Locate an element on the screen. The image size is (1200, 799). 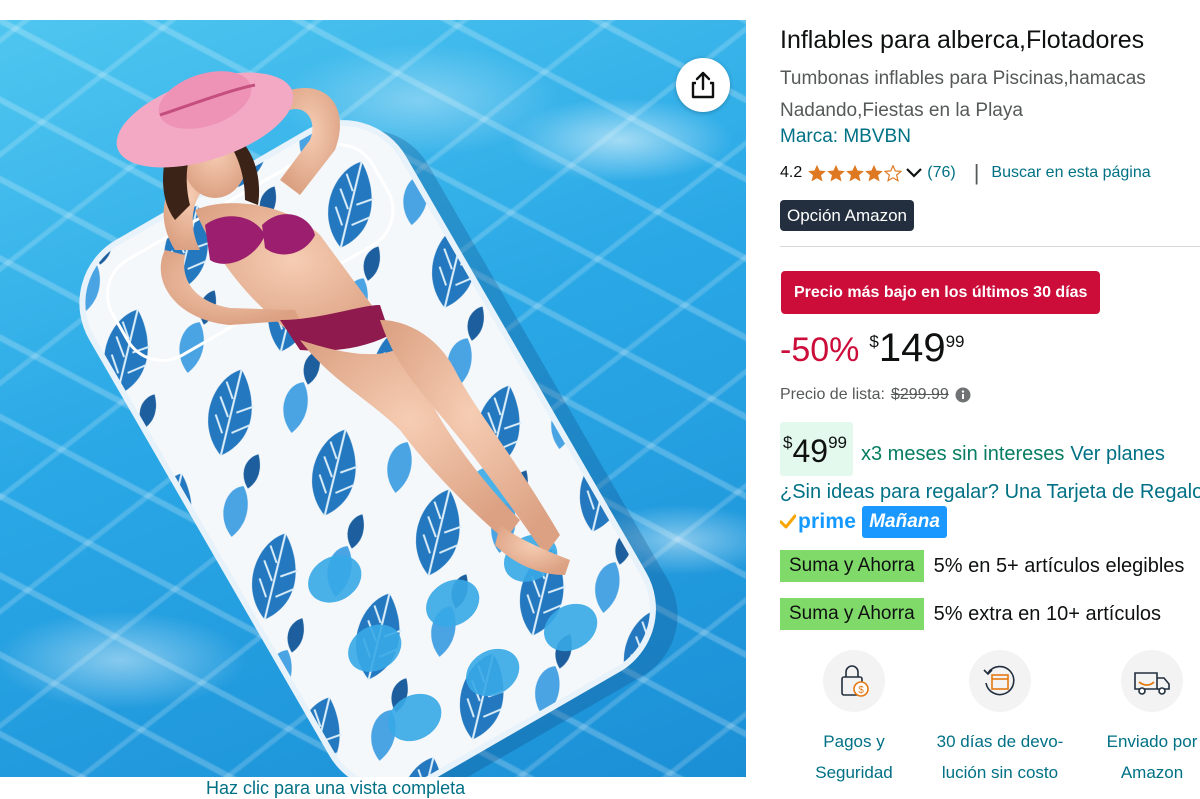
price-row: -50% $ 149 99 is located at coordinates (872, 351).